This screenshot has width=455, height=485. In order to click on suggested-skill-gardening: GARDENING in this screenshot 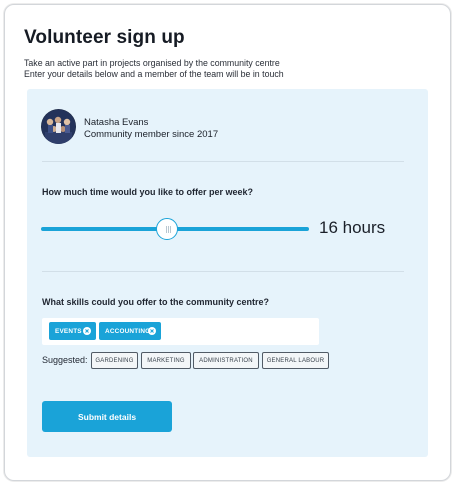, I will do `click(114, 360)`.